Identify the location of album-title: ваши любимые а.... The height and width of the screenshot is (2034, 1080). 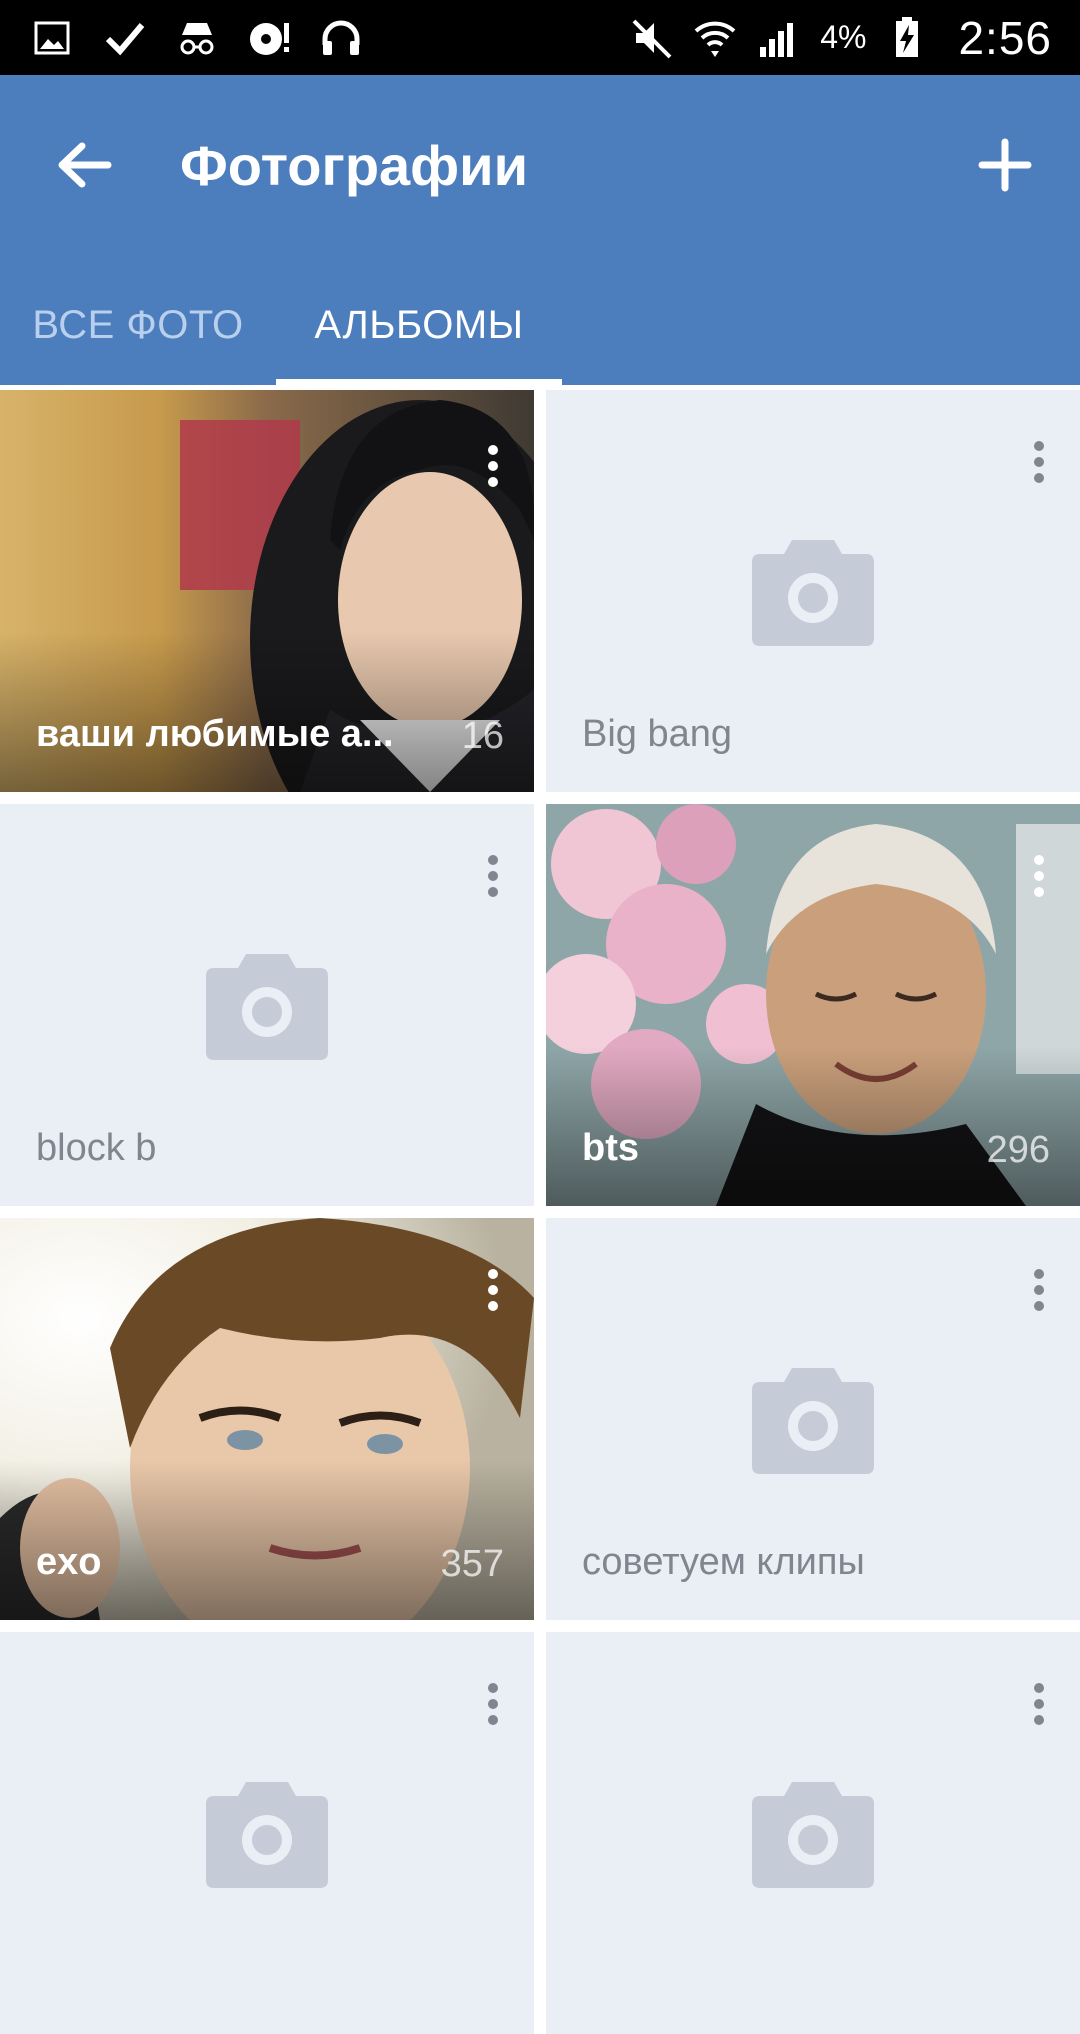
(215, 734).